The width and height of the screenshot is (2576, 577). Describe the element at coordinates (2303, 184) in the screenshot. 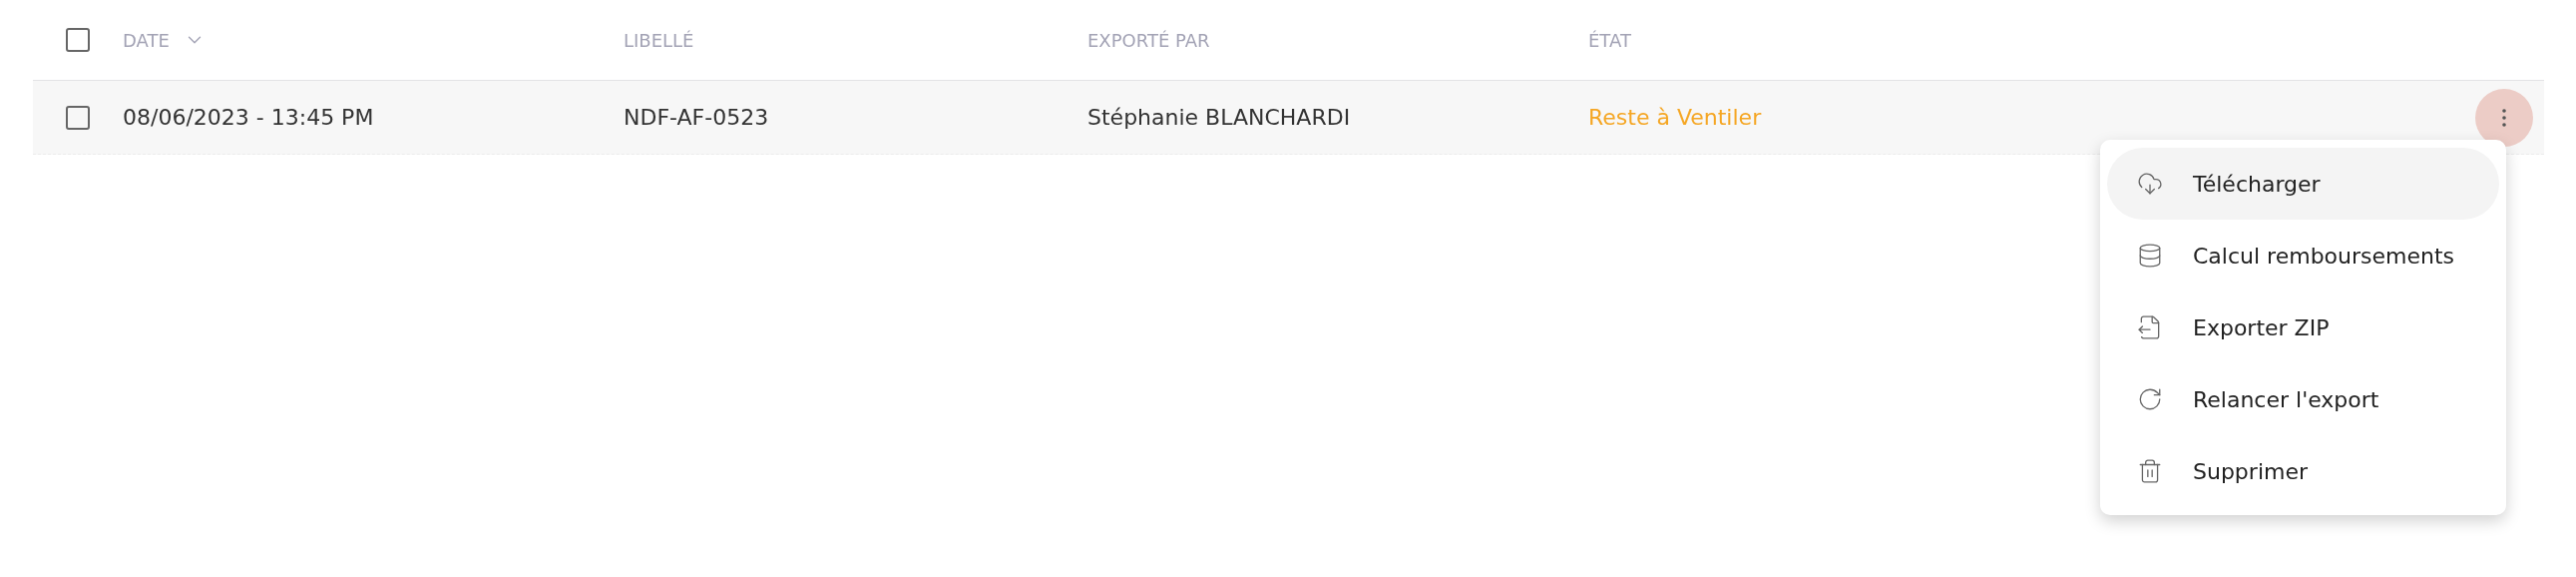

I see `menu-item: Télécharger` at that location.